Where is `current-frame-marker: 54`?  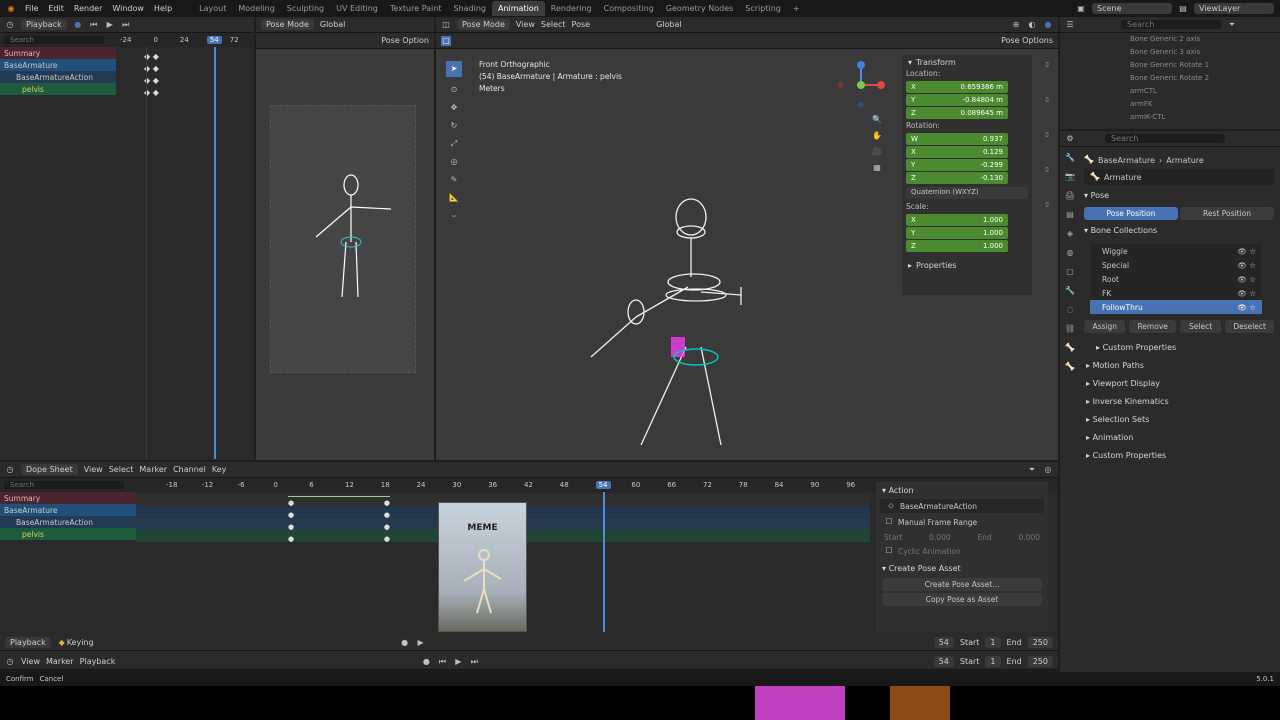 current-frame-marker: 54 is located at coordinates (603, 485).